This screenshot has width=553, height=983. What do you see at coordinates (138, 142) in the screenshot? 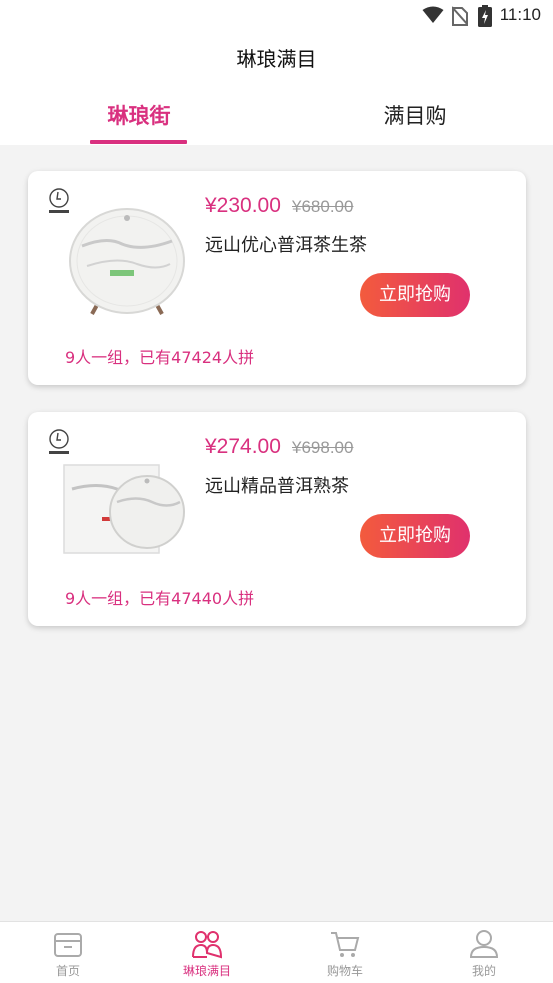
I see `active-tab-indicator` at bounding box center [138, 142].